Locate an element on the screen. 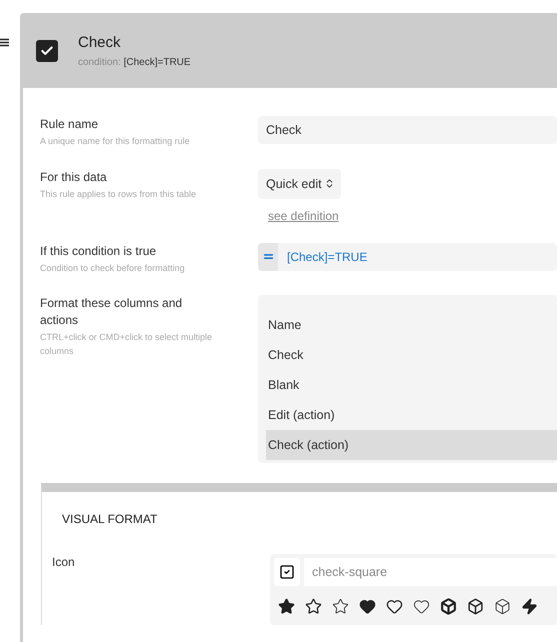  menu-icon is located at coordinates (4, 42).